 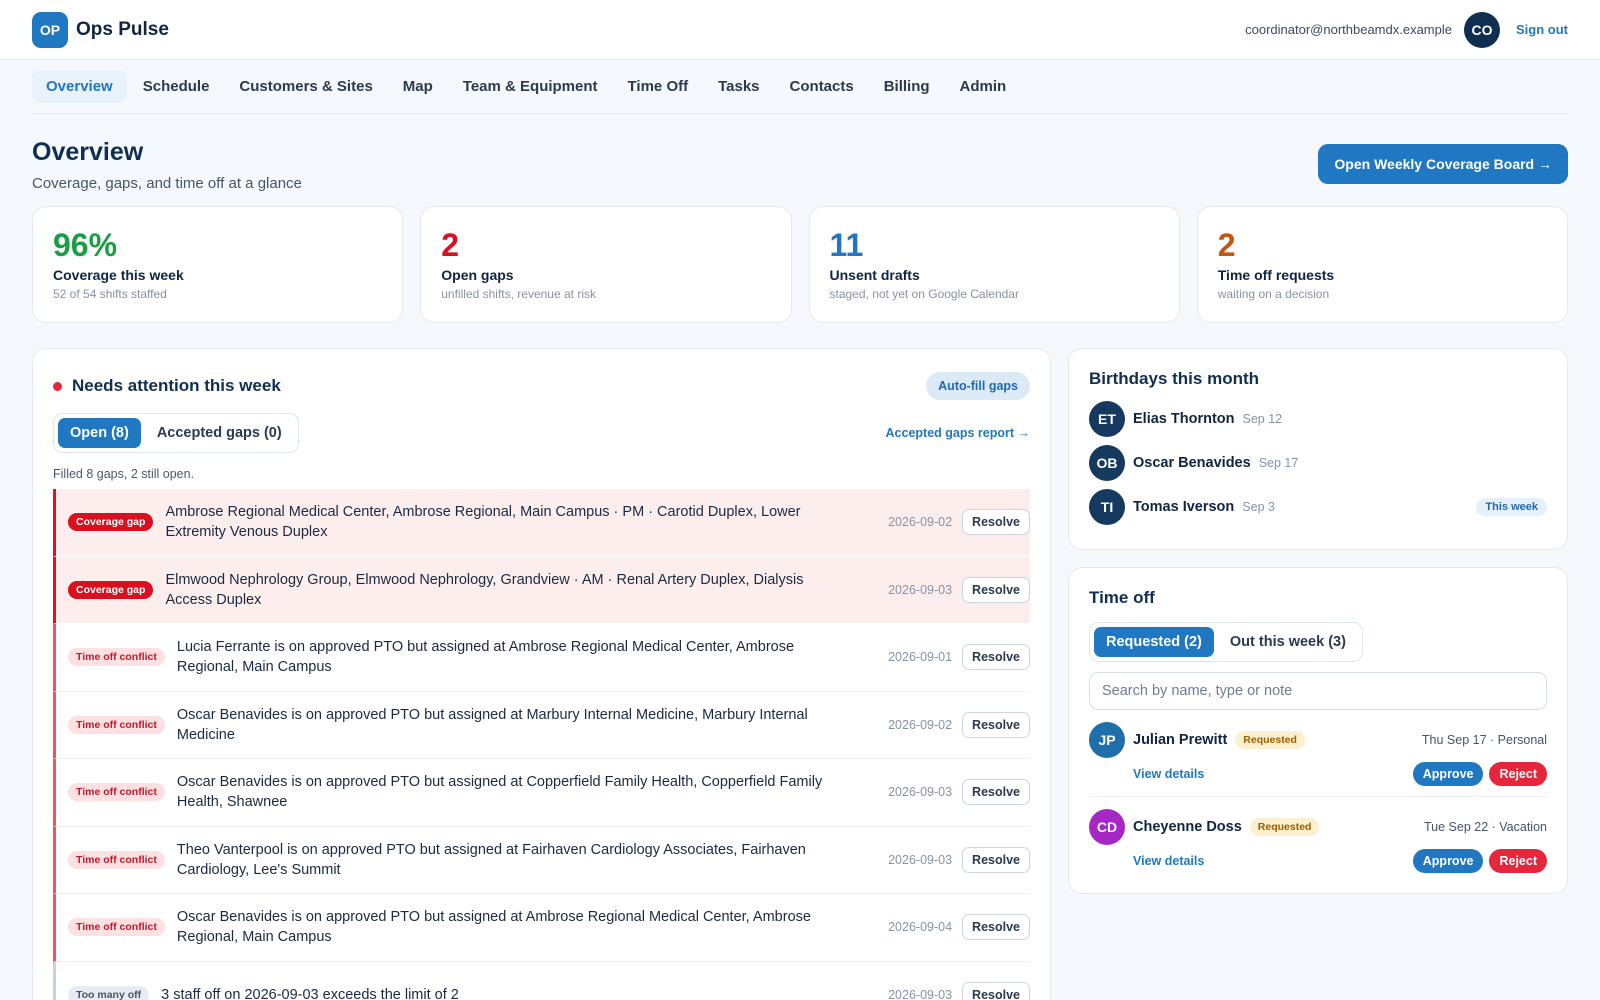 I want to click on nav-tasks: Tasks, so click(x=738, y=86).